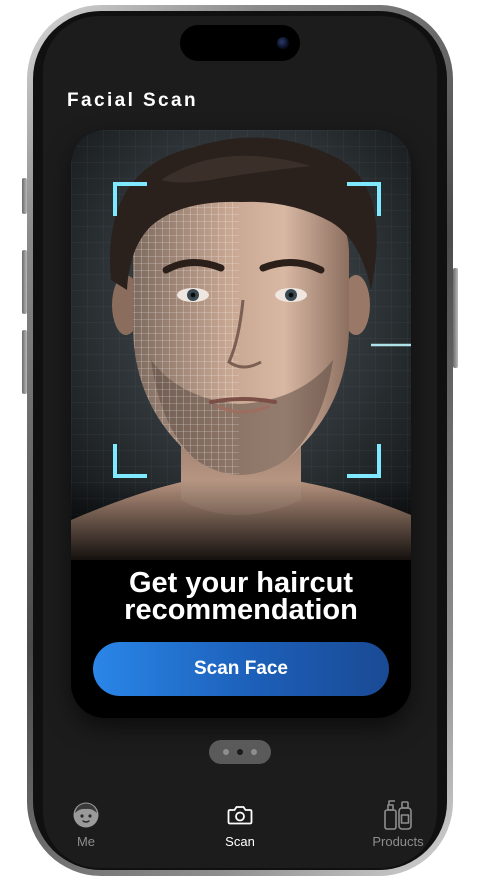  Describe the element at coordinates (240, 43) in the screenshot. I see `dynamic-island` at that location.